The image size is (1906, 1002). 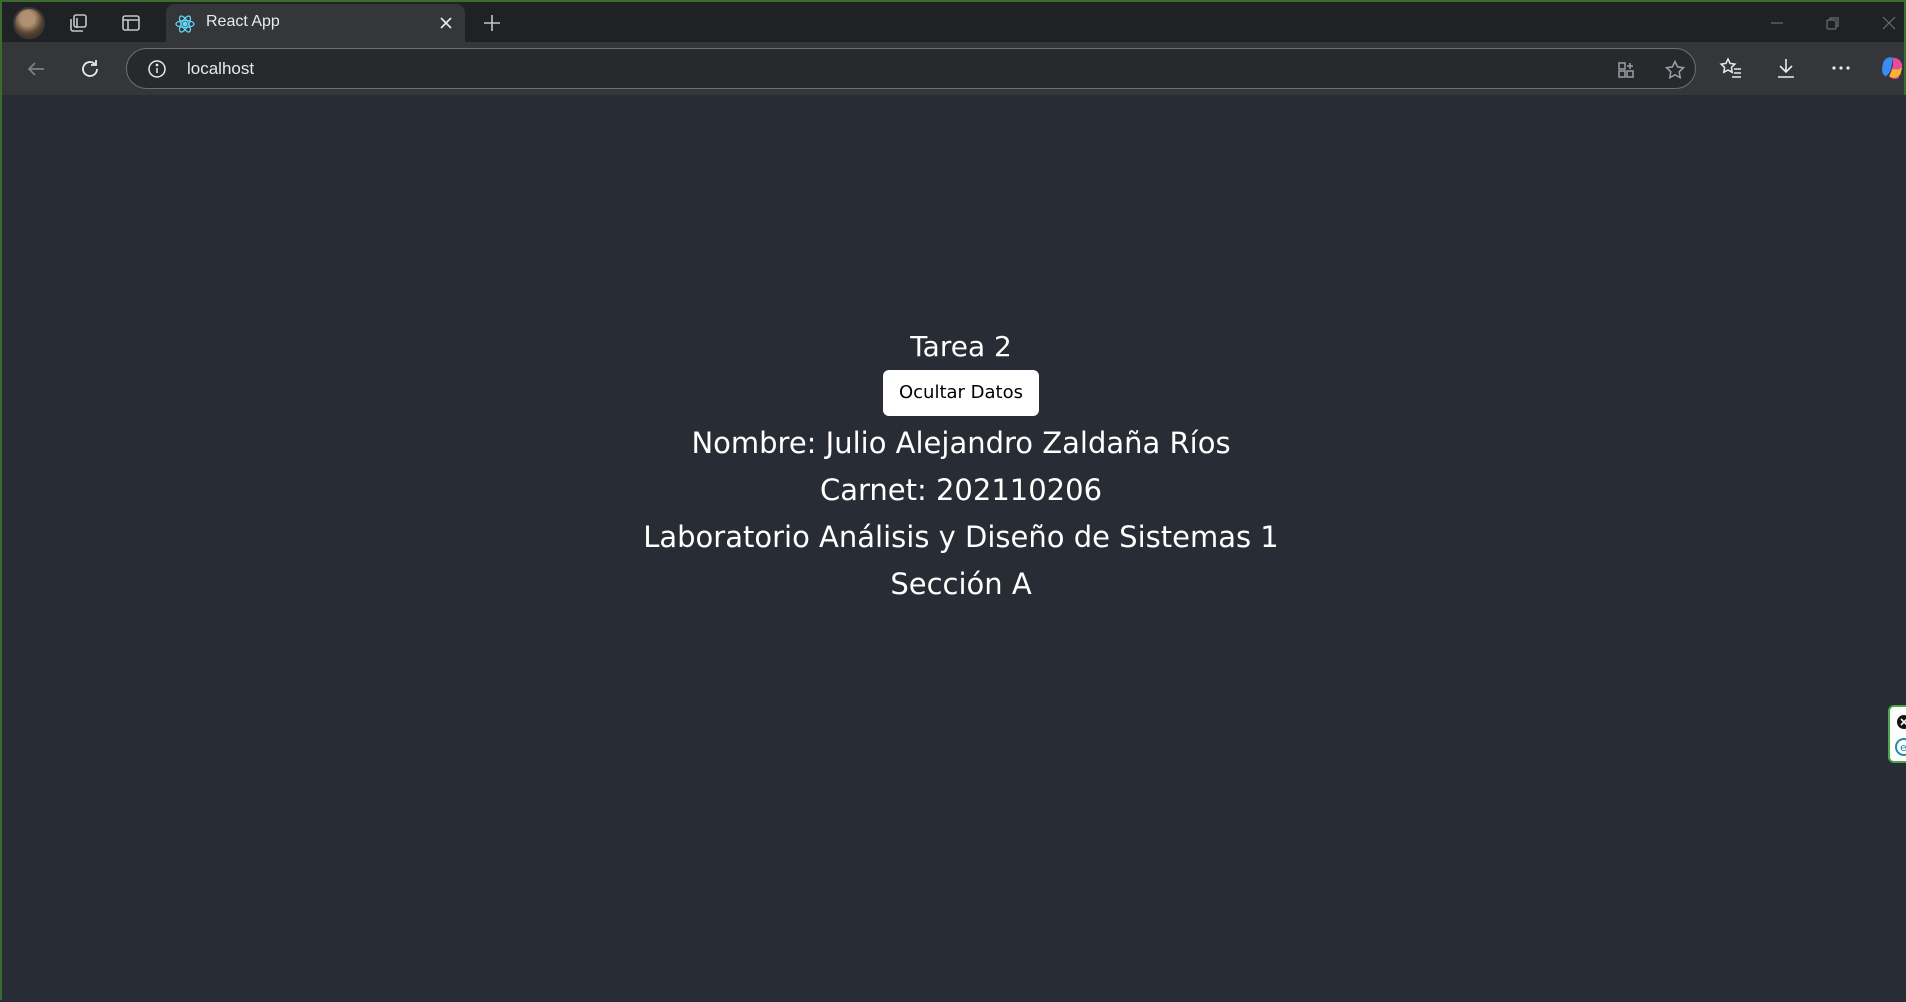 What do you see at coordinates (185, 24) in the screenshot?
I see `react-logo-icon` at bounding box center [185, 24].